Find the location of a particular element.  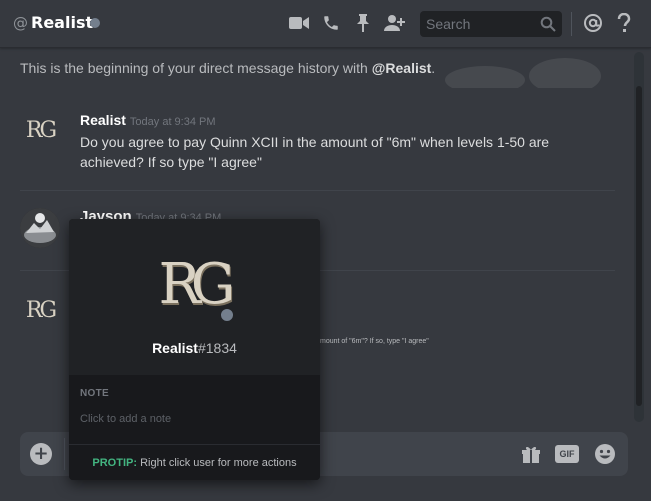

intro-handle: @Realist is located at coordinates (401, 68).